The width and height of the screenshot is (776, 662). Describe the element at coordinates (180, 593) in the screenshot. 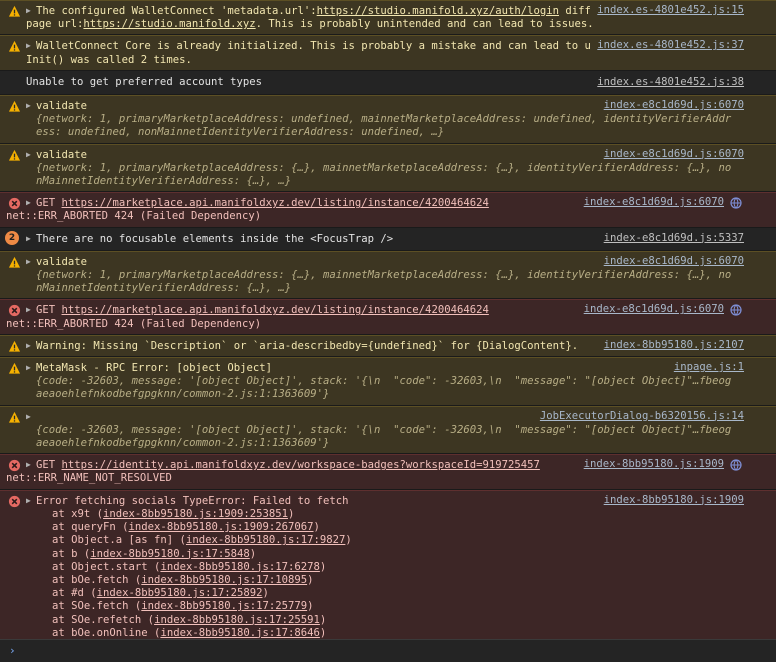

I see `stack-frame-link: index-8bb95180.js:17:25892` at that location.